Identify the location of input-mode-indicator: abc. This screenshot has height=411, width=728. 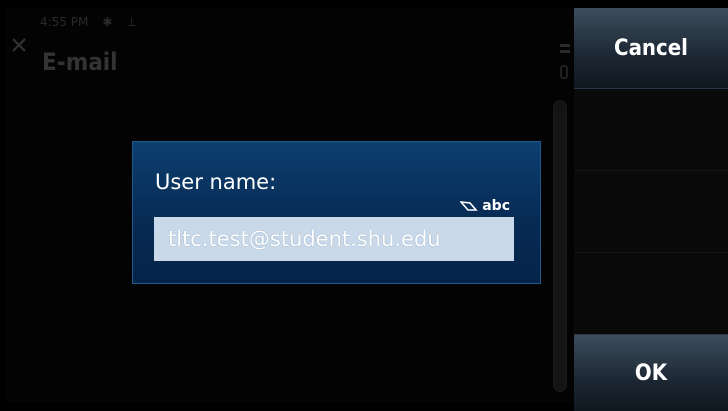
(485, 206).